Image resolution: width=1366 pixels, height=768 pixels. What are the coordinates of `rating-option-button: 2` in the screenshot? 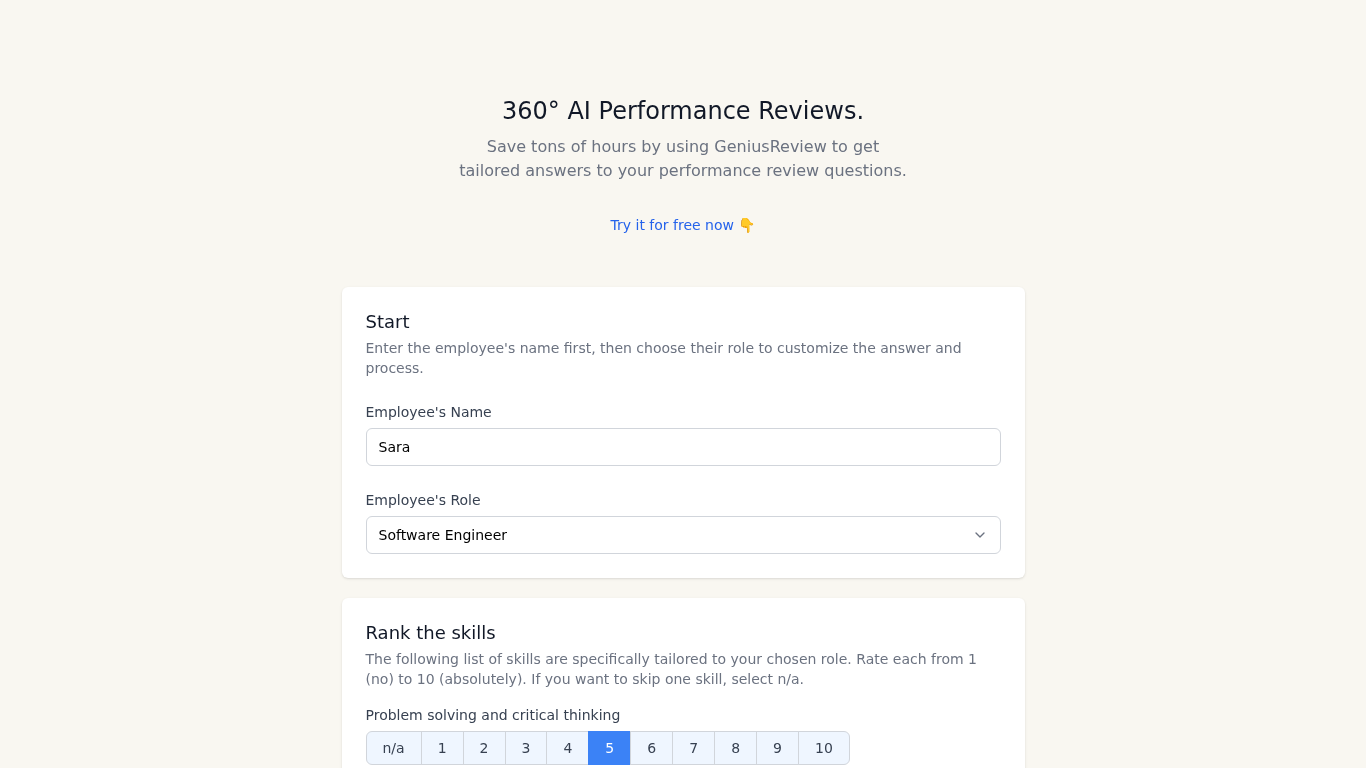 It's located at (484, 748).